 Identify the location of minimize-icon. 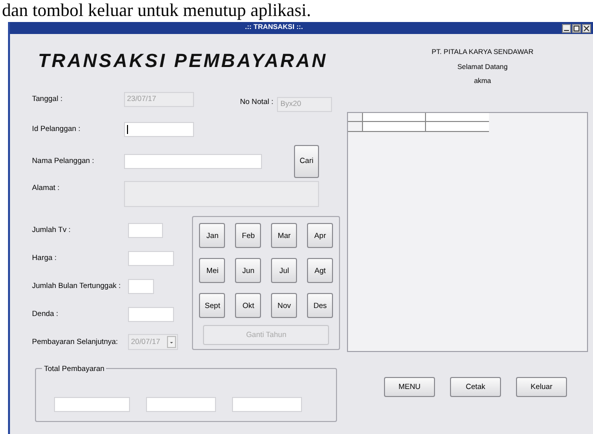
(566, 28).